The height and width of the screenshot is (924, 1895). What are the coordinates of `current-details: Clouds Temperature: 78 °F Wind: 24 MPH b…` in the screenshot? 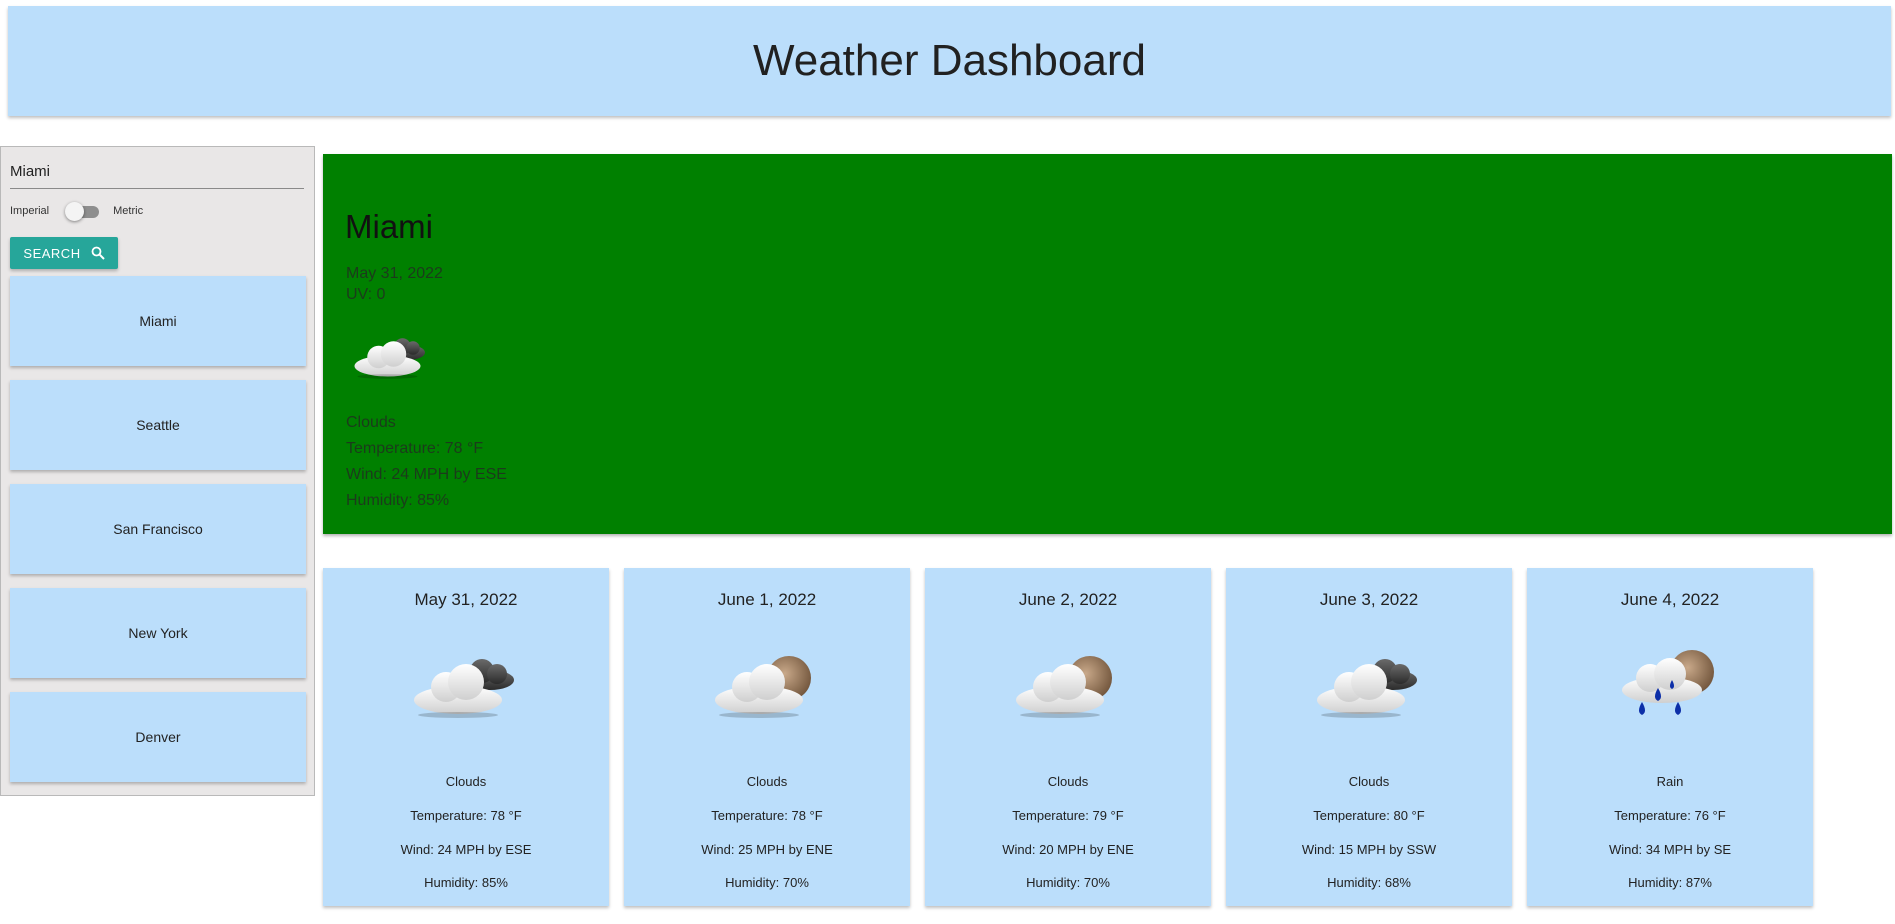 It's located at (426, 462).